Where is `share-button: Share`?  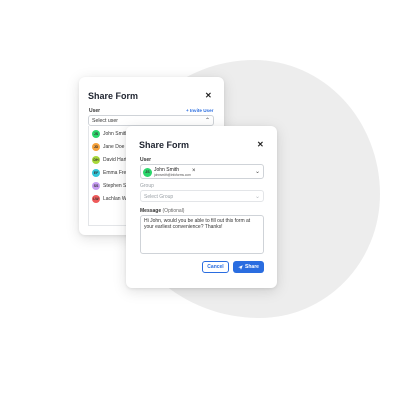 share-button: Share is located at coordinates (248, 267).